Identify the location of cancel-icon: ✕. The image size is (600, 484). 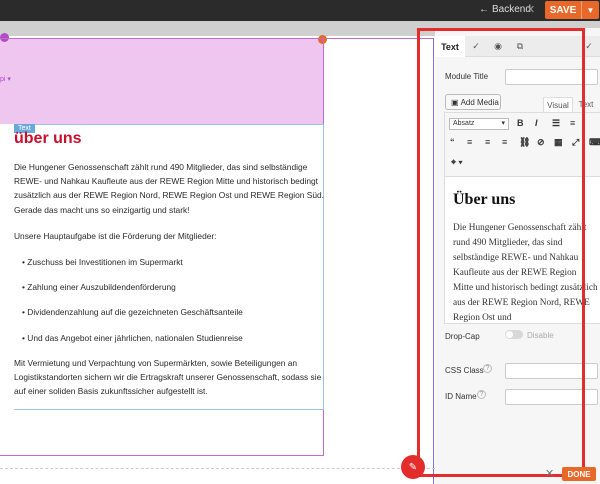
(549, 473).